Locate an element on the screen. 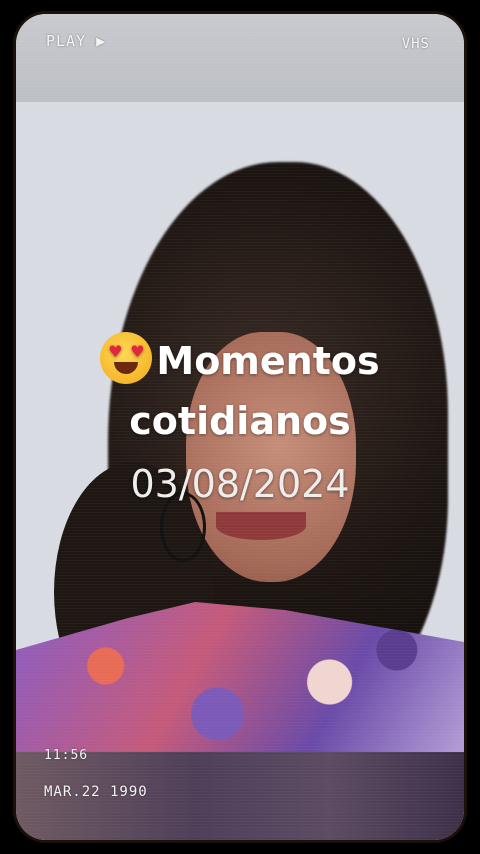 The height and width of the screenshot is (854, 480). caption-line-1: ♥ ♥ Momentos is located at coordinates (240, 360).